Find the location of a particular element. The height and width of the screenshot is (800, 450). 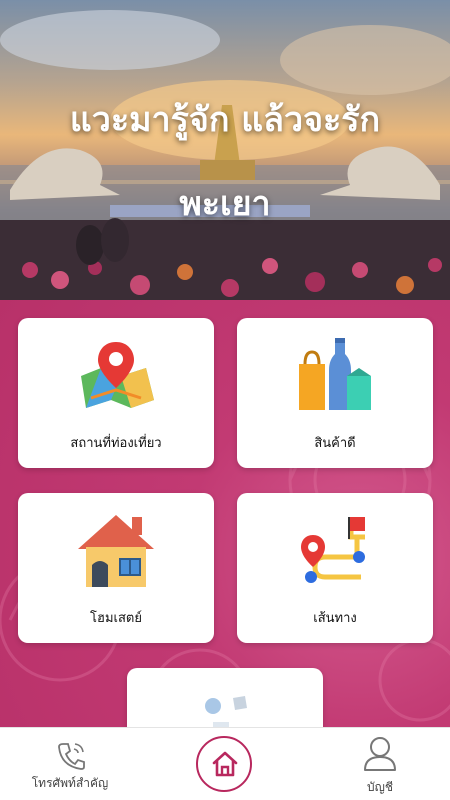

nav-account-label: บัญชี is located at coordinates (380, 787).